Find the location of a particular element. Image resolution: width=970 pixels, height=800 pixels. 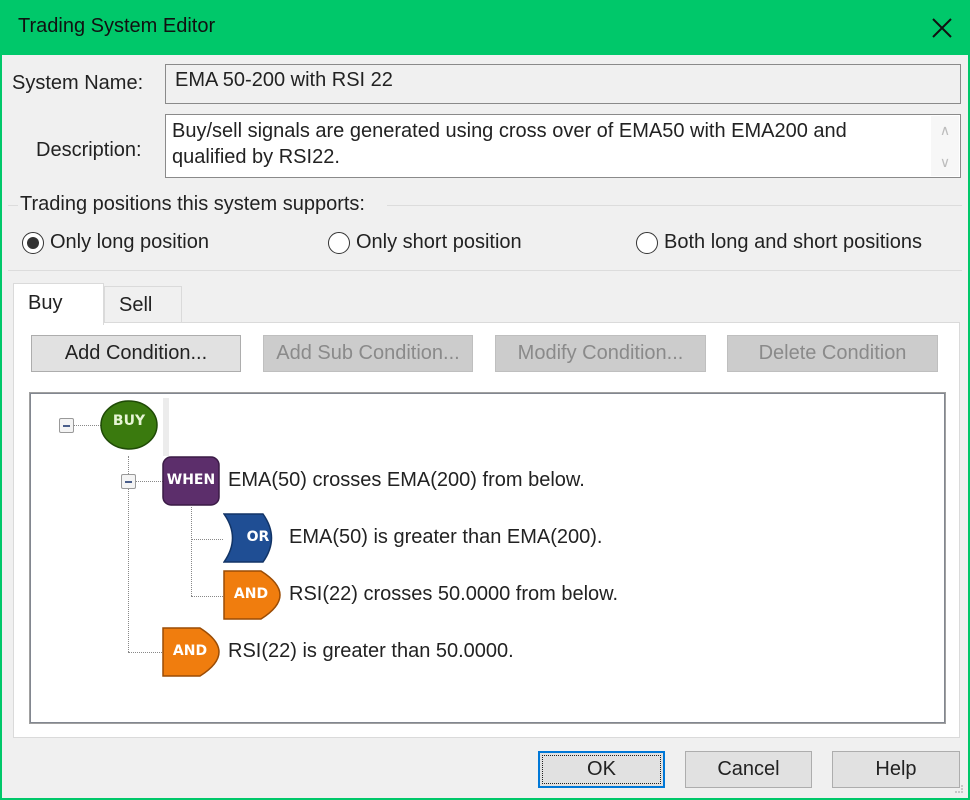

tab-sell: Sell is located at coordinates (143, 304).